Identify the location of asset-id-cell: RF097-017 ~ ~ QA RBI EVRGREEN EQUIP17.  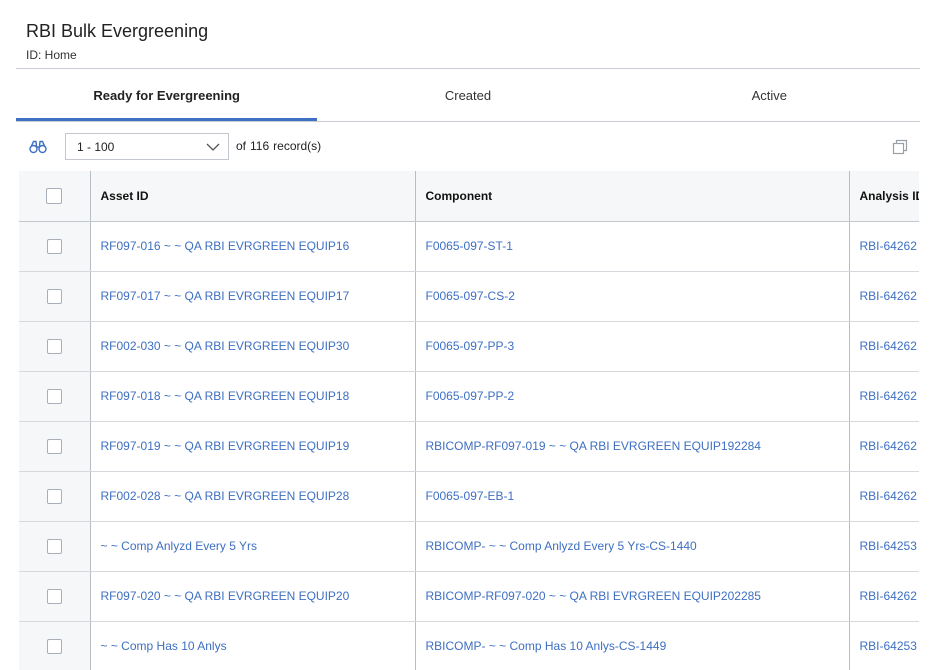
(253, 296).